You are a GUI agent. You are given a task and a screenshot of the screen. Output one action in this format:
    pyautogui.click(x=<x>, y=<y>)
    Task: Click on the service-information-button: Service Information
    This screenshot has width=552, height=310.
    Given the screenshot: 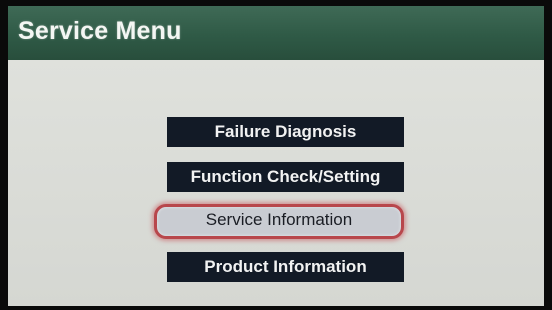 What is the action you would take?
    pyautogui.click(x=279, y=221)
    